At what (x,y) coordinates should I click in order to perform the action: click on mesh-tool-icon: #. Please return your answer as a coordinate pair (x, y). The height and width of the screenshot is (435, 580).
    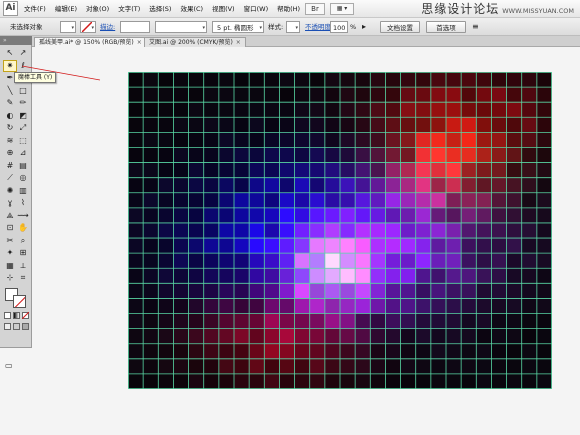
    Looking at the image, I should click on (10, 166).